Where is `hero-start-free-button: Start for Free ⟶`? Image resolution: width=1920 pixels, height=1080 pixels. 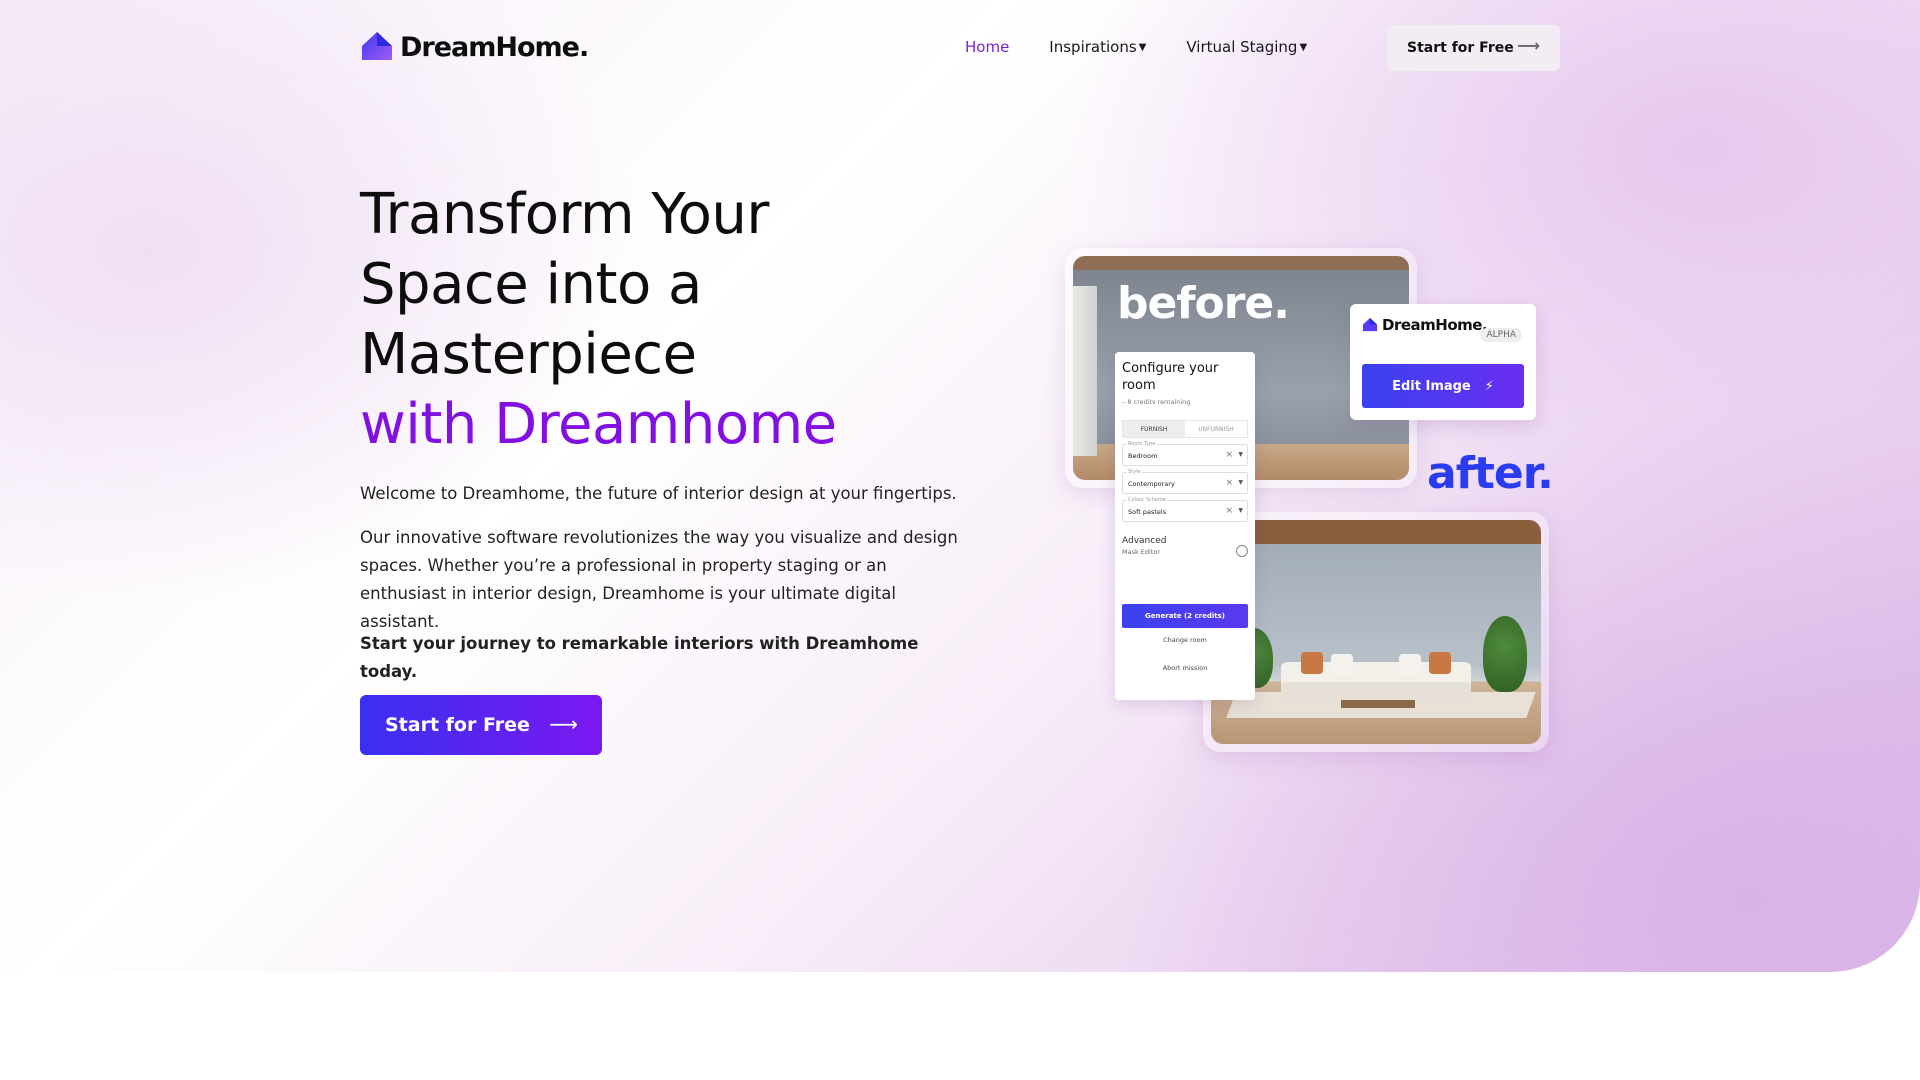
hero-start-free-button: Start for Free ⟶ is located at coordinates (481, 725).